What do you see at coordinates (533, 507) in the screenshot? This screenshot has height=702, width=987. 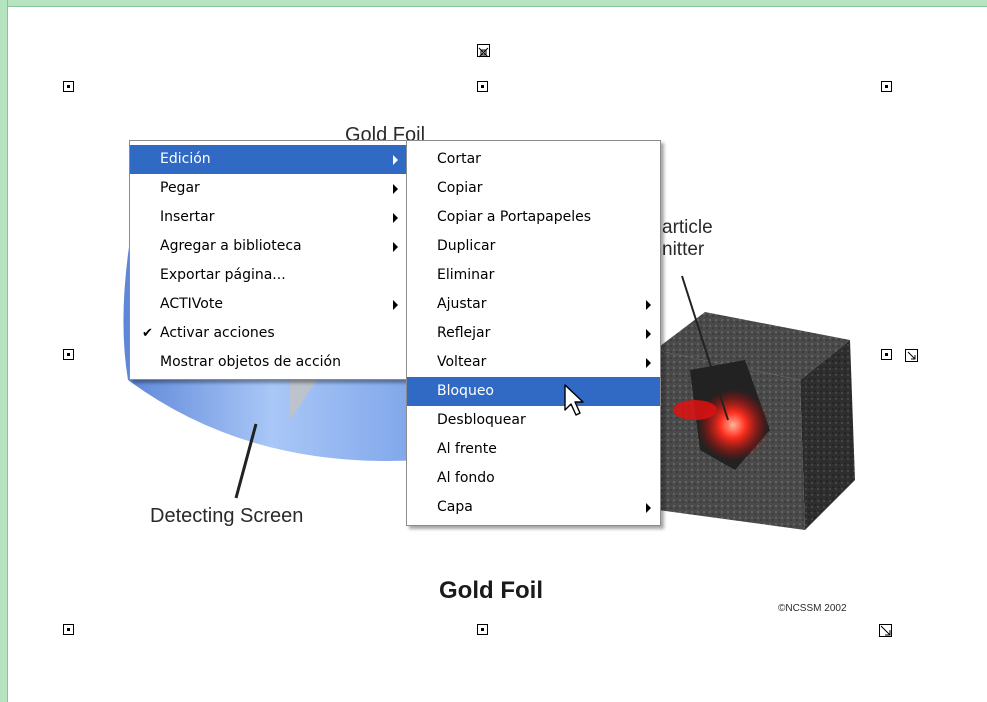 I see `menu-item-capa: Capa` at bounding box center [533, 507].